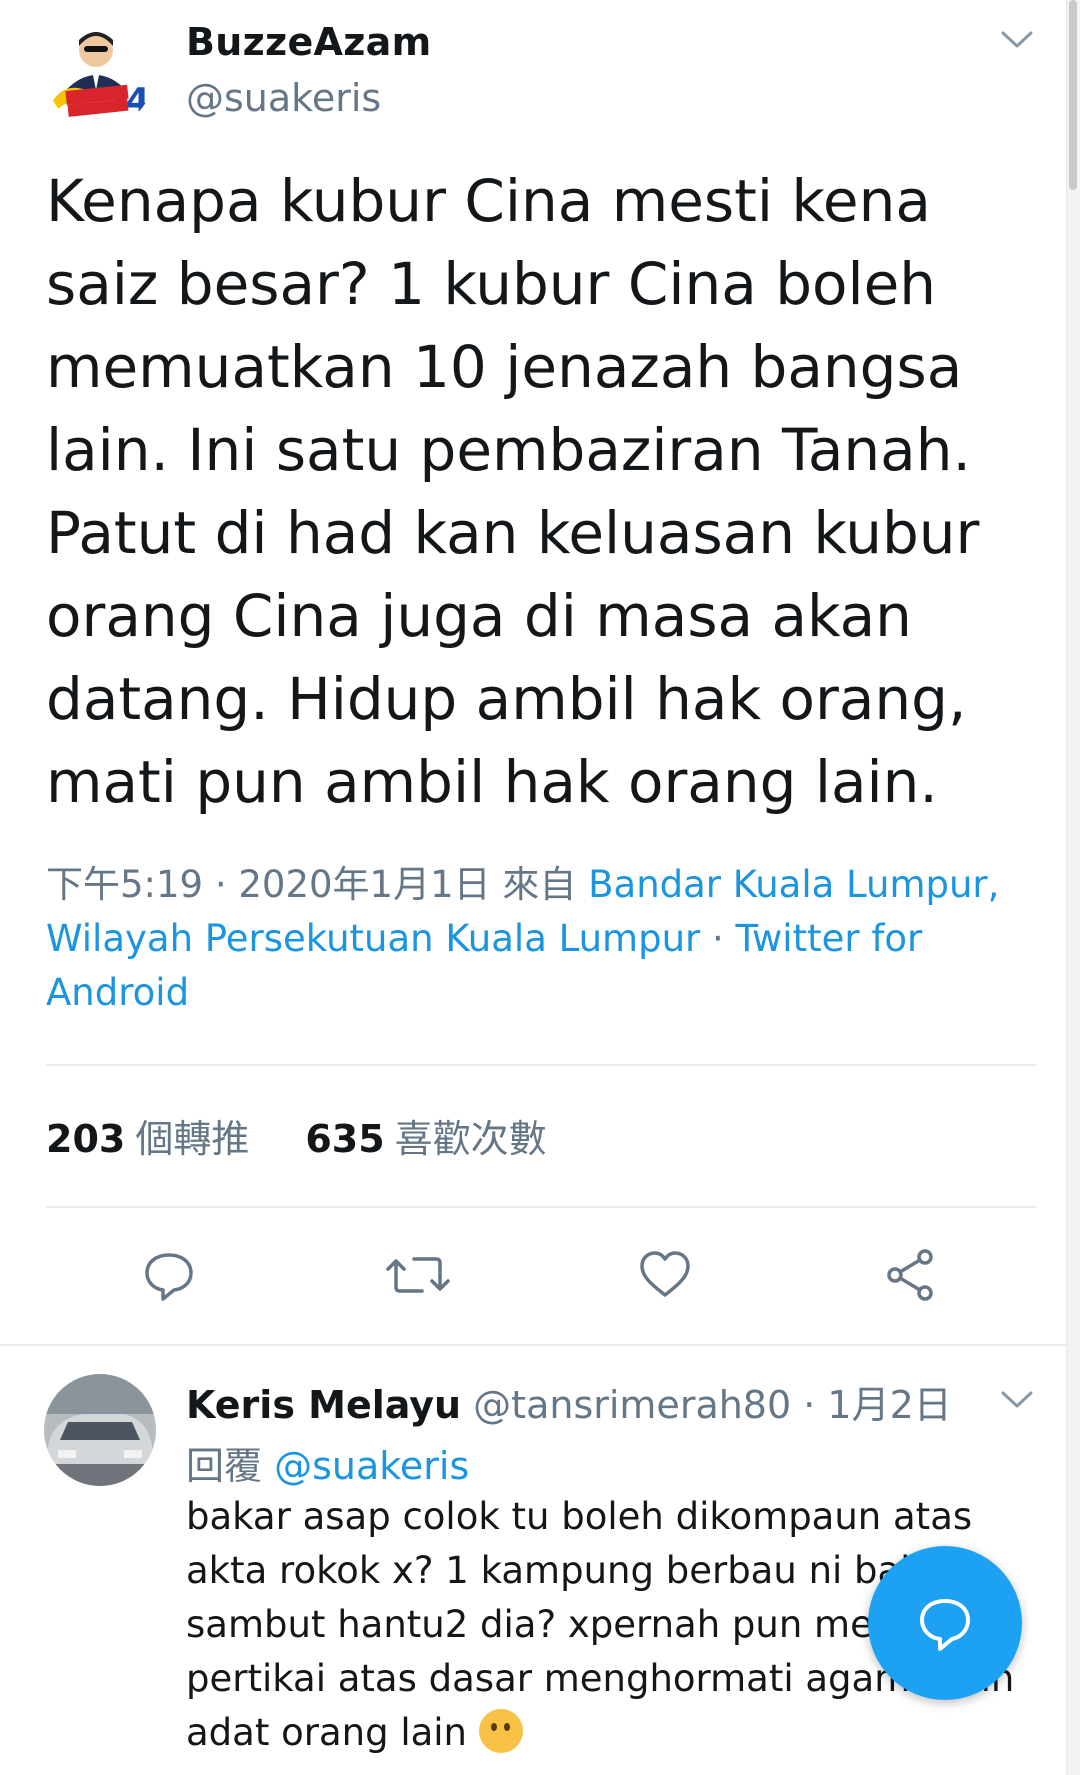  I want to click on compose-reply-button, so click(945, 1623).